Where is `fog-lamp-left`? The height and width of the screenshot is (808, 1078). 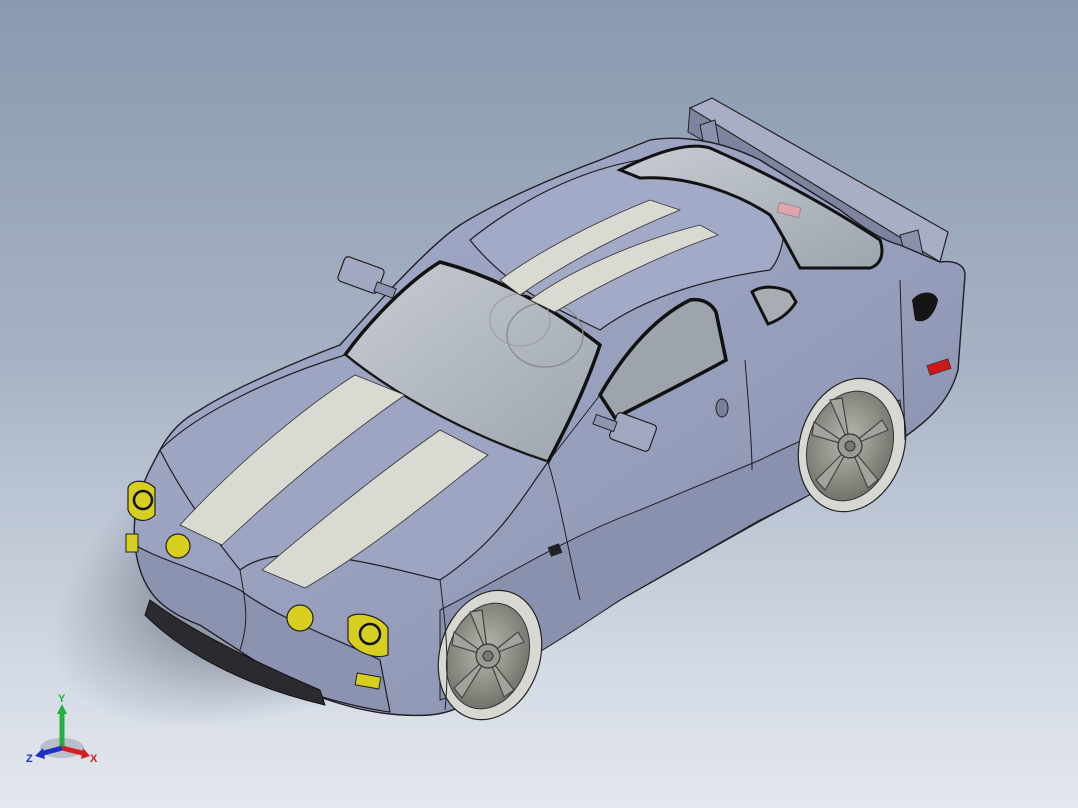
fog-lamp-left is located at coordinates (178, 546).